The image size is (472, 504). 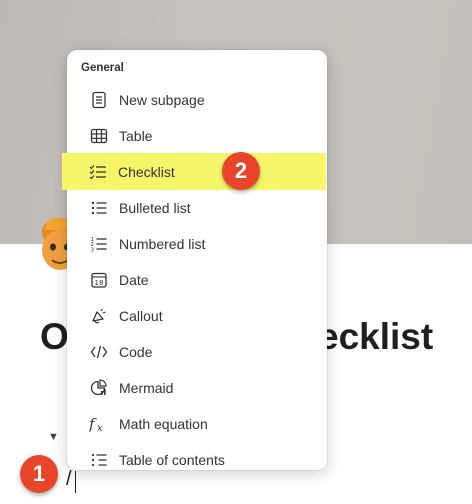 What do you see at coordinates (99, 460) in the screenshot?
I see `table-of-contents-icon` at bounding box center [99, 460].